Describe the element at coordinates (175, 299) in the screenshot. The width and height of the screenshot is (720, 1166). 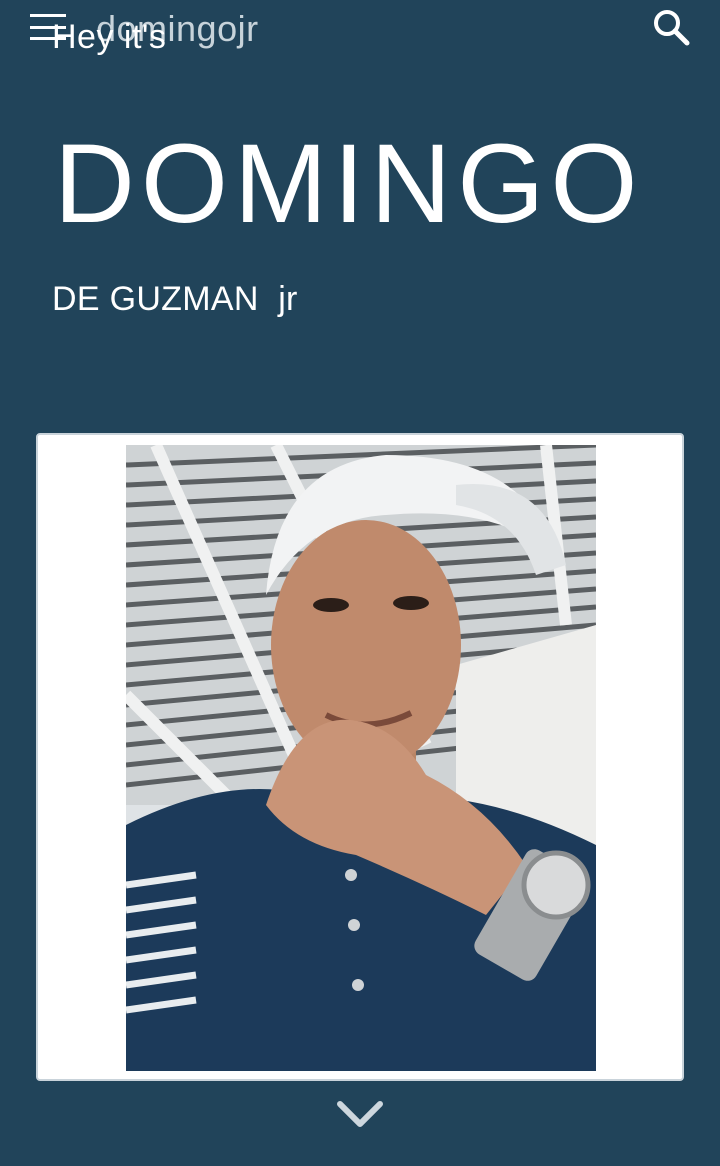
I see `hero-subtitle: DE GUZMAN jr` at that location.